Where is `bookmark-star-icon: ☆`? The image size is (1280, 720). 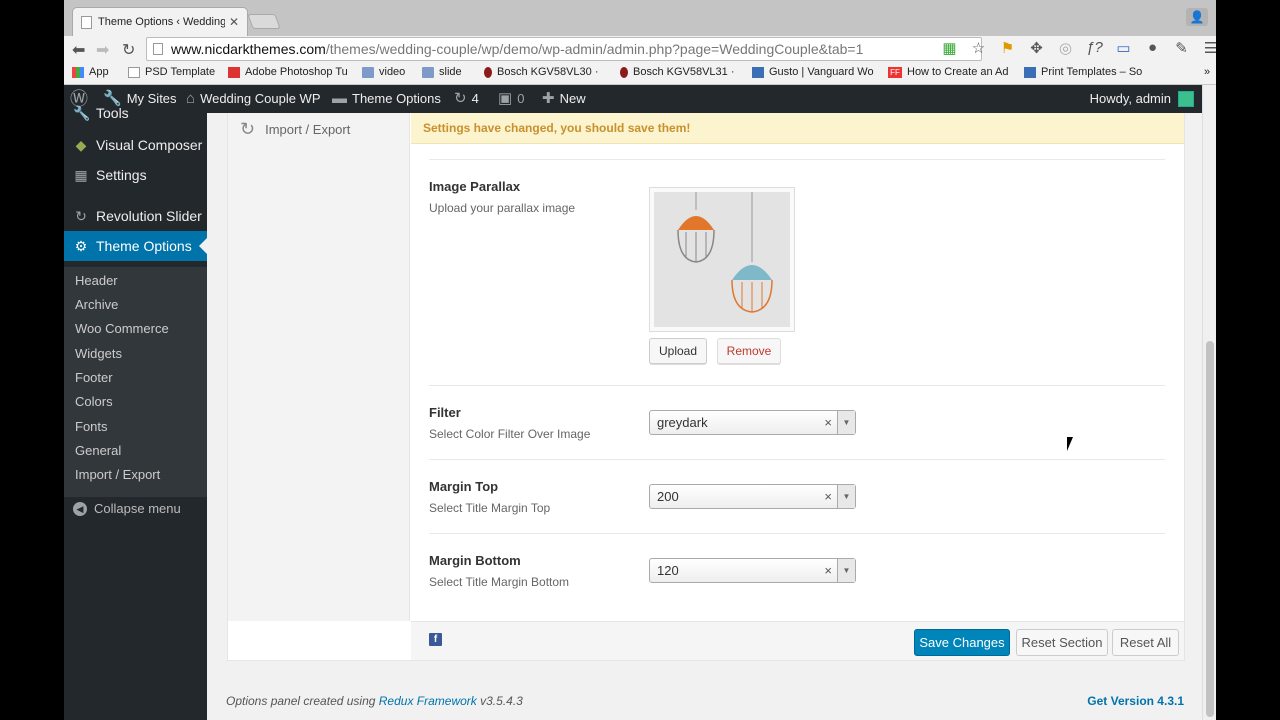
bookmark-star-icon: ☆ is located at coordinates (978, 48).